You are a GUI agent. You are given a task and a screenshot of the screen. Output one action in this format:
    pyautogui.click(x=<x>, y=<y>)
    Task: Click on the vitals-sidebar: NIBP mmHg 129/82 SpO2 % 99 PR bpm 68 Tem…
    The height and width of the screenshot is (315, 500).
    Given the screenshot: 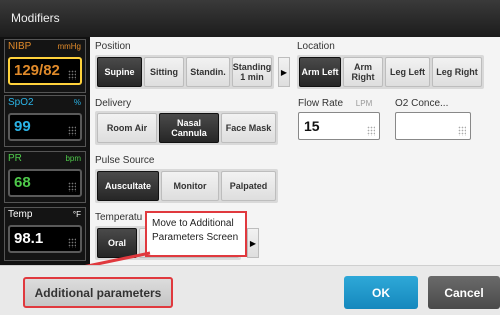 What is the action you would take?
    pyautogui.click(x=45, y=151)
    